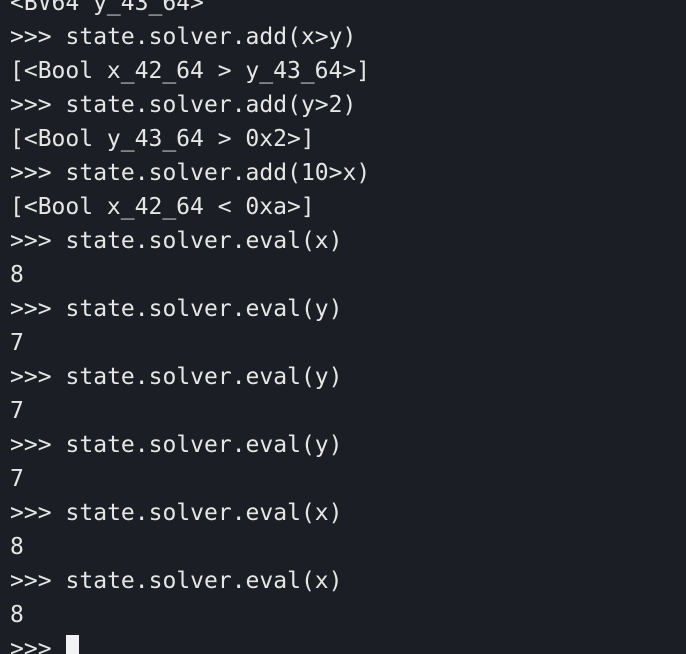 This screenshot has height=654, width=686. Describe the element at coordinates (190, 71) in the screenshot. I see `output-text: [<Bool x_42_64 > y_43_64>]` at that location.